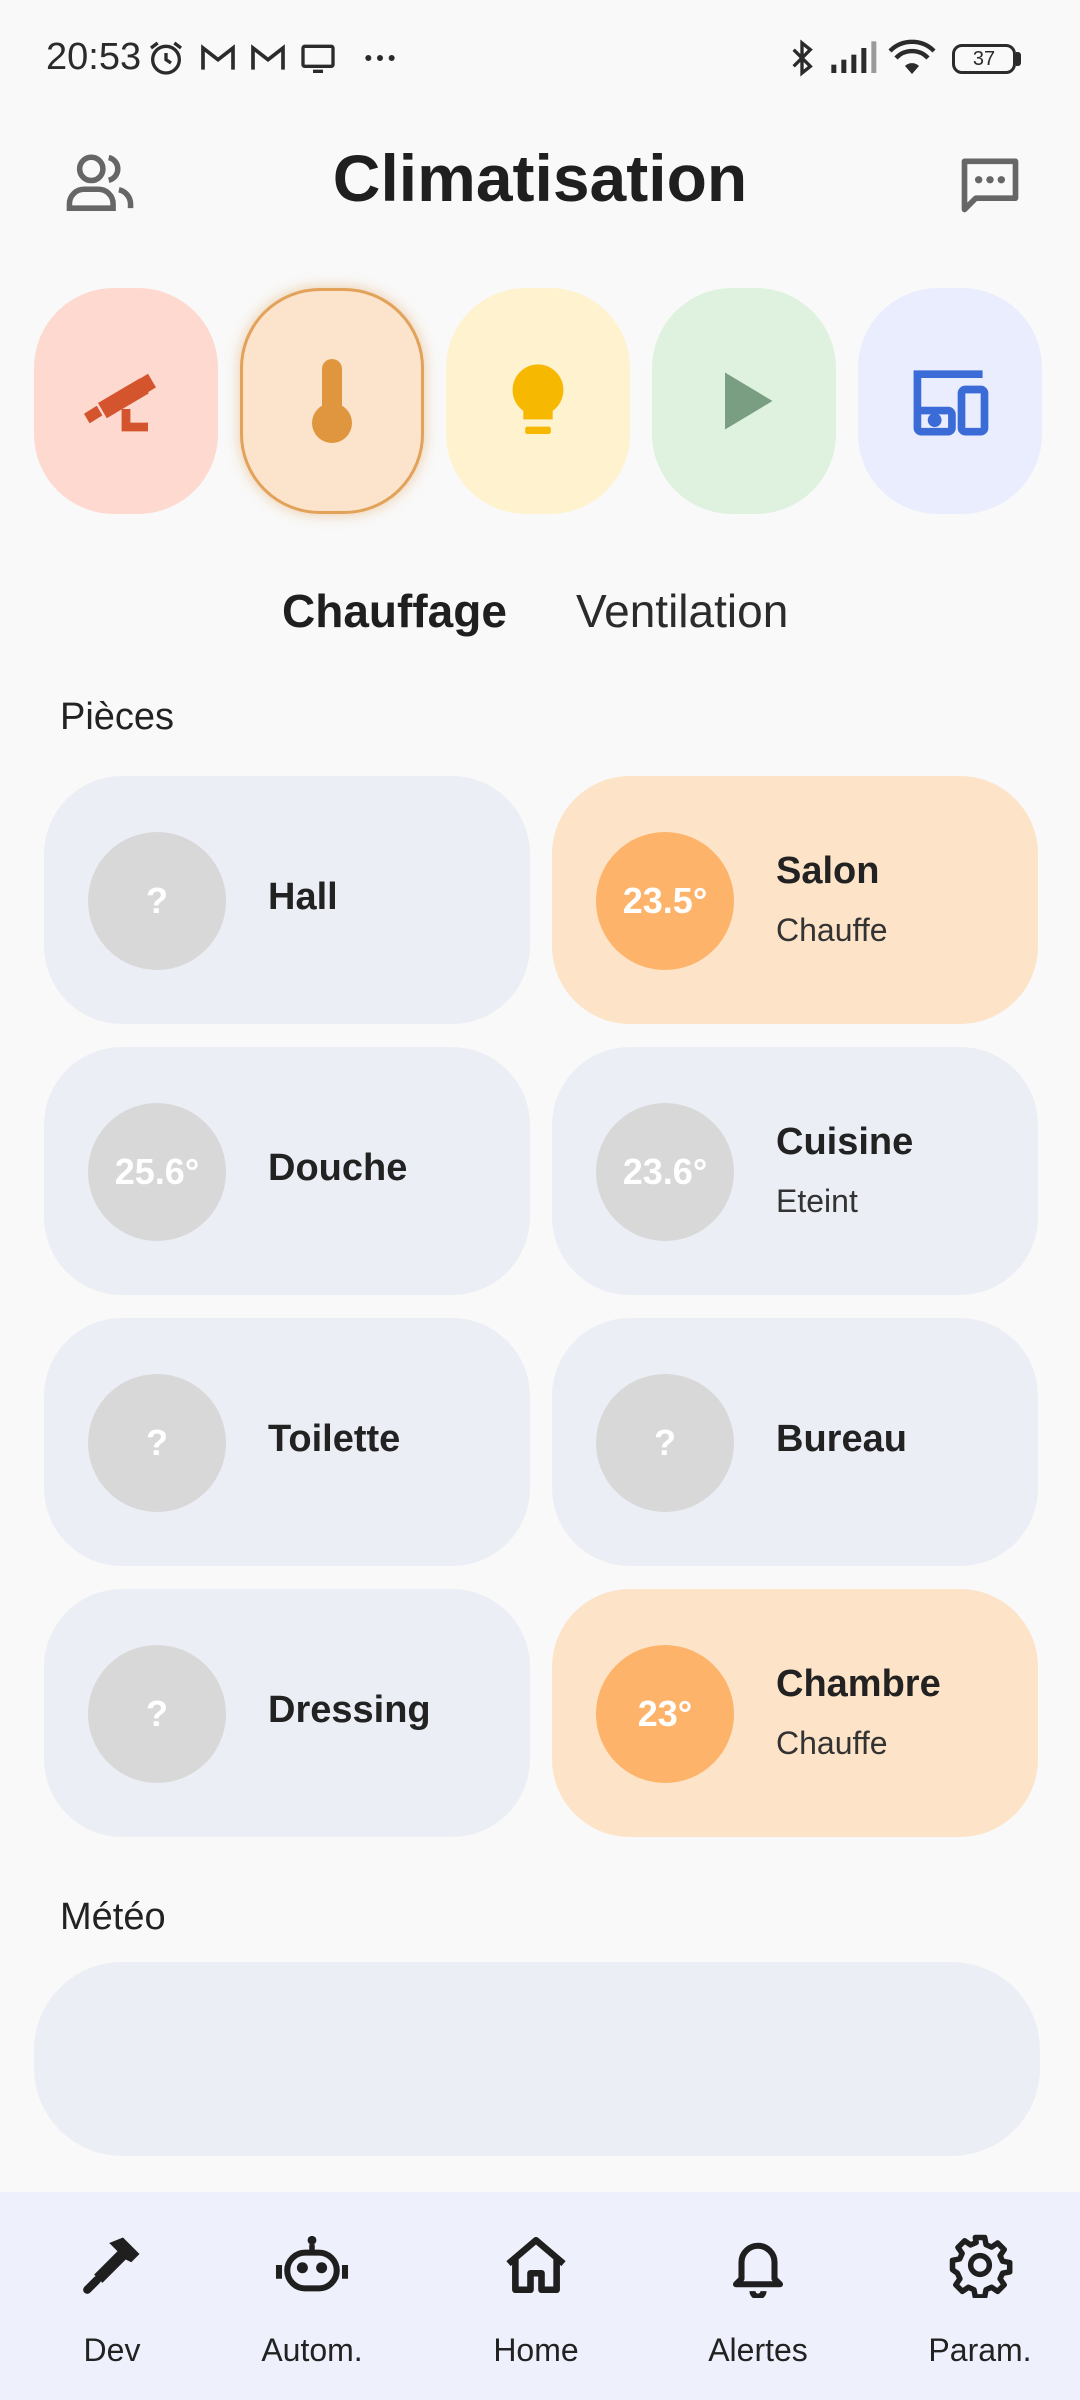 The image size is (1080, 2400). What do you see at coordinates (312, 2263) in the screenshot?
I see `robot-icon` at bounding box center [312, 2263].